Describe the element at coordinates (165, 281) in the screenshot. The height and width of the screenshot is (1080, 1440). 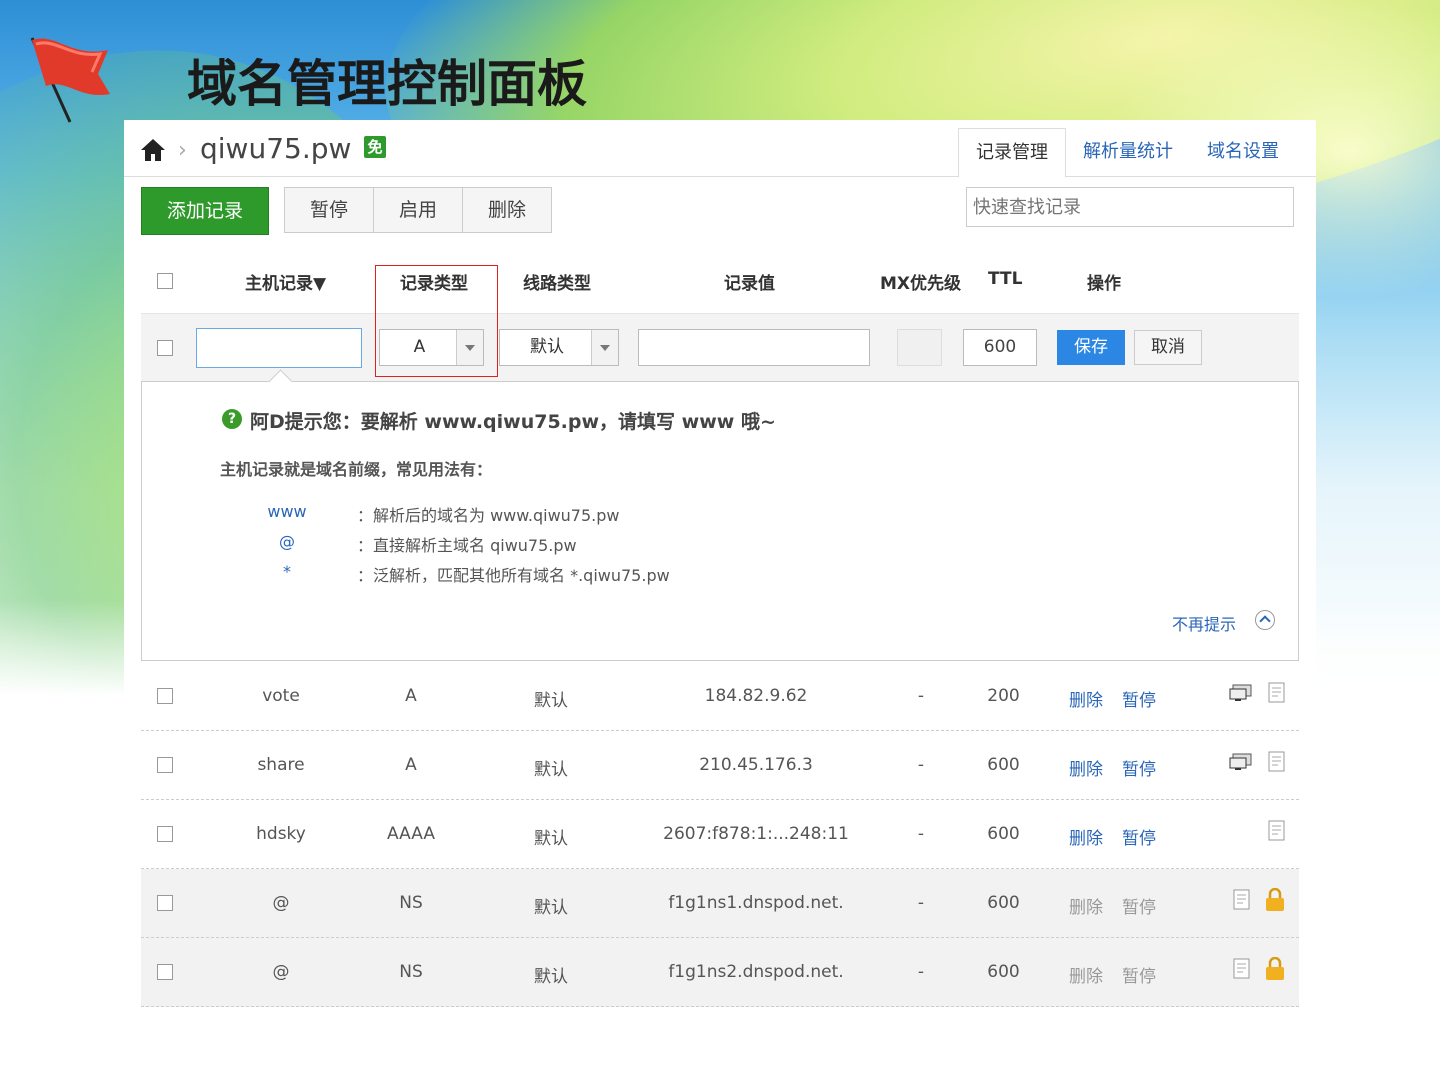
I see `select-all-checkbox` at that location.